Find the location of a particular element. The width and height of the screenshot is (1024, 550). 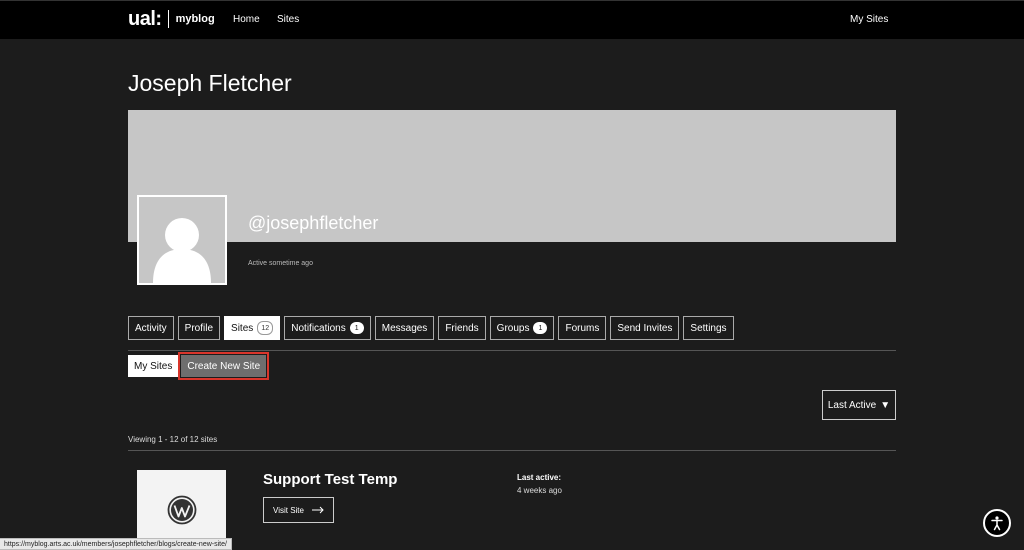

tab-label: Groups is located at coordinates (513, 328).